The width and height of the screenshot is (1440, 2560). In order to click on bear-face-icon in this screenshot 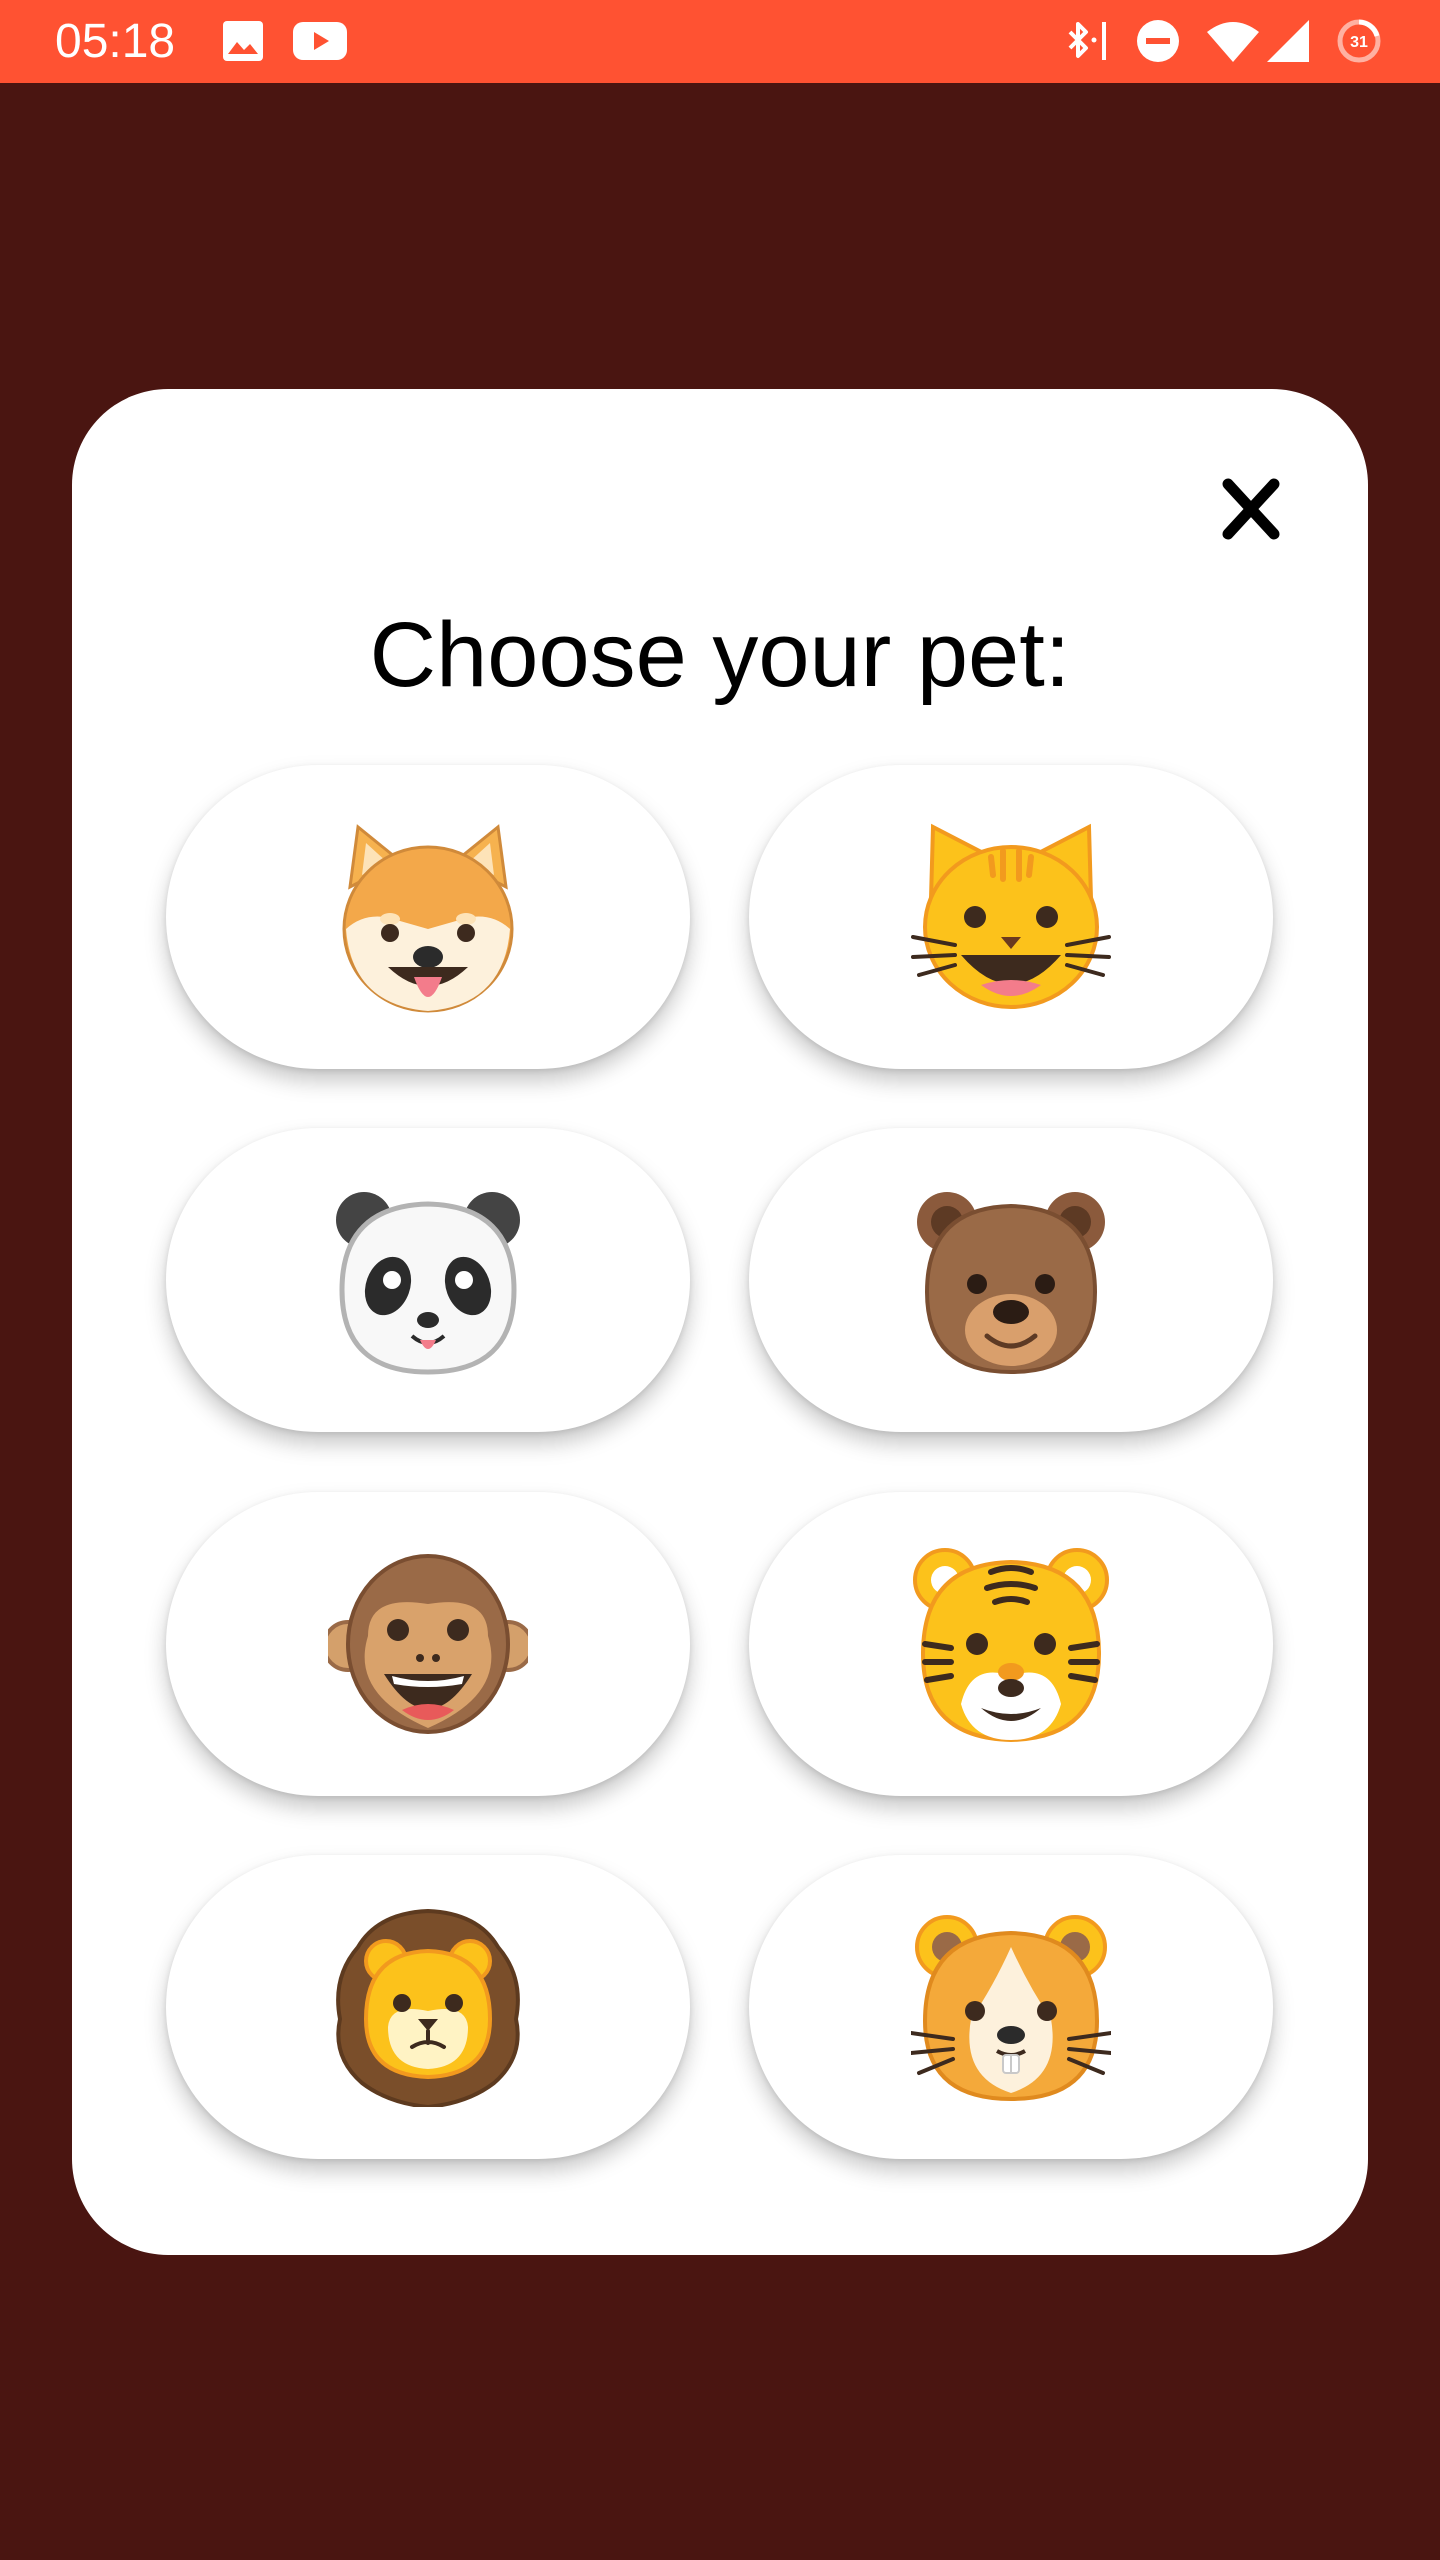, I will do `click(1011, 1283)`.